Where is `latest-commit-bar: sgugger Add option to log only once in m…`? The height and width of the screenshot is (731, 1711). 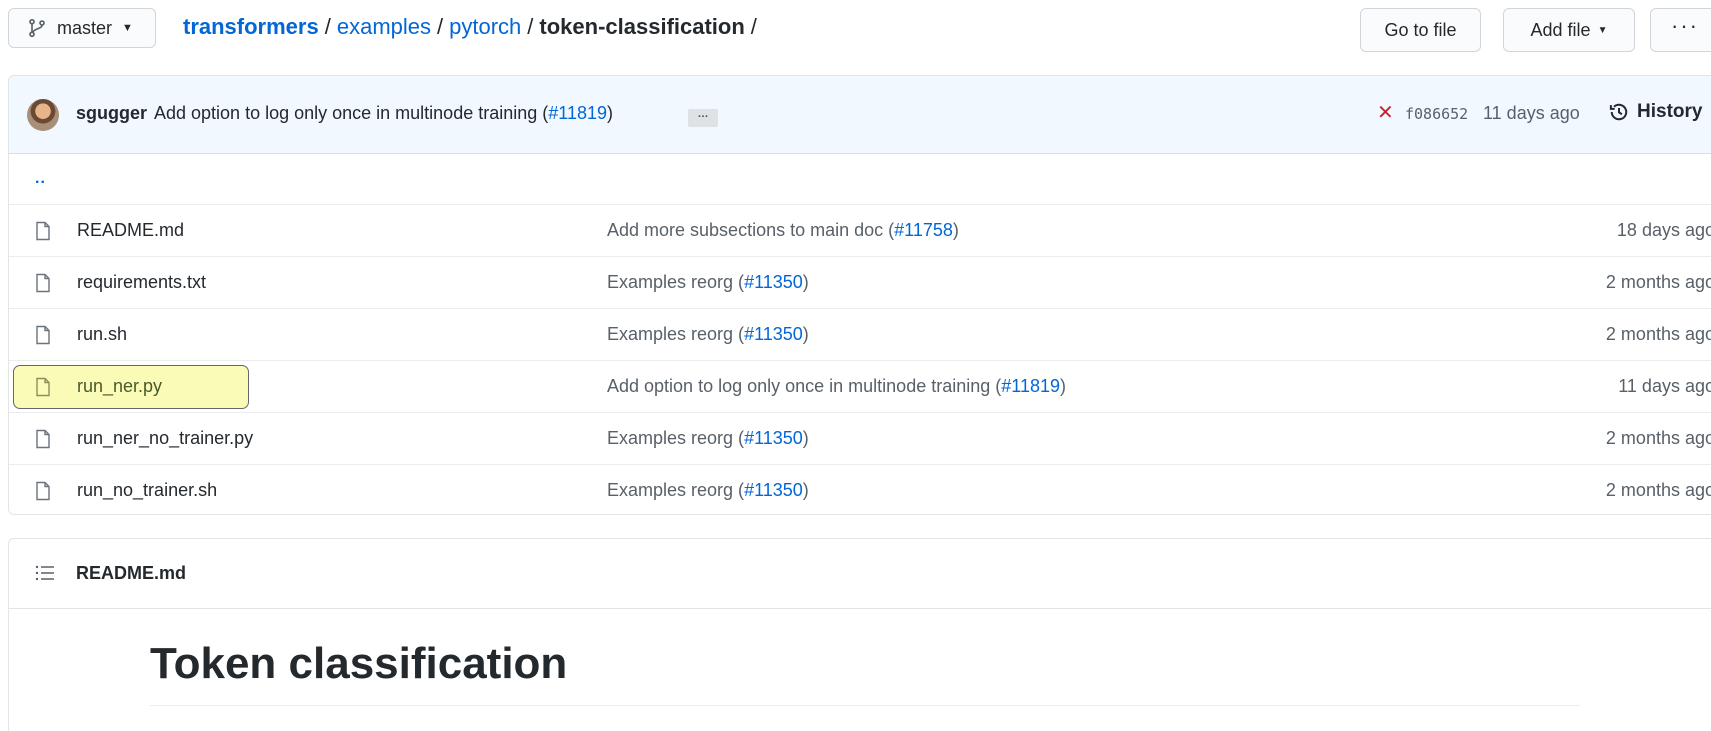
latest-commit-bar: sgugger Add option to log only once in m… is located at coordinates (860, 115).